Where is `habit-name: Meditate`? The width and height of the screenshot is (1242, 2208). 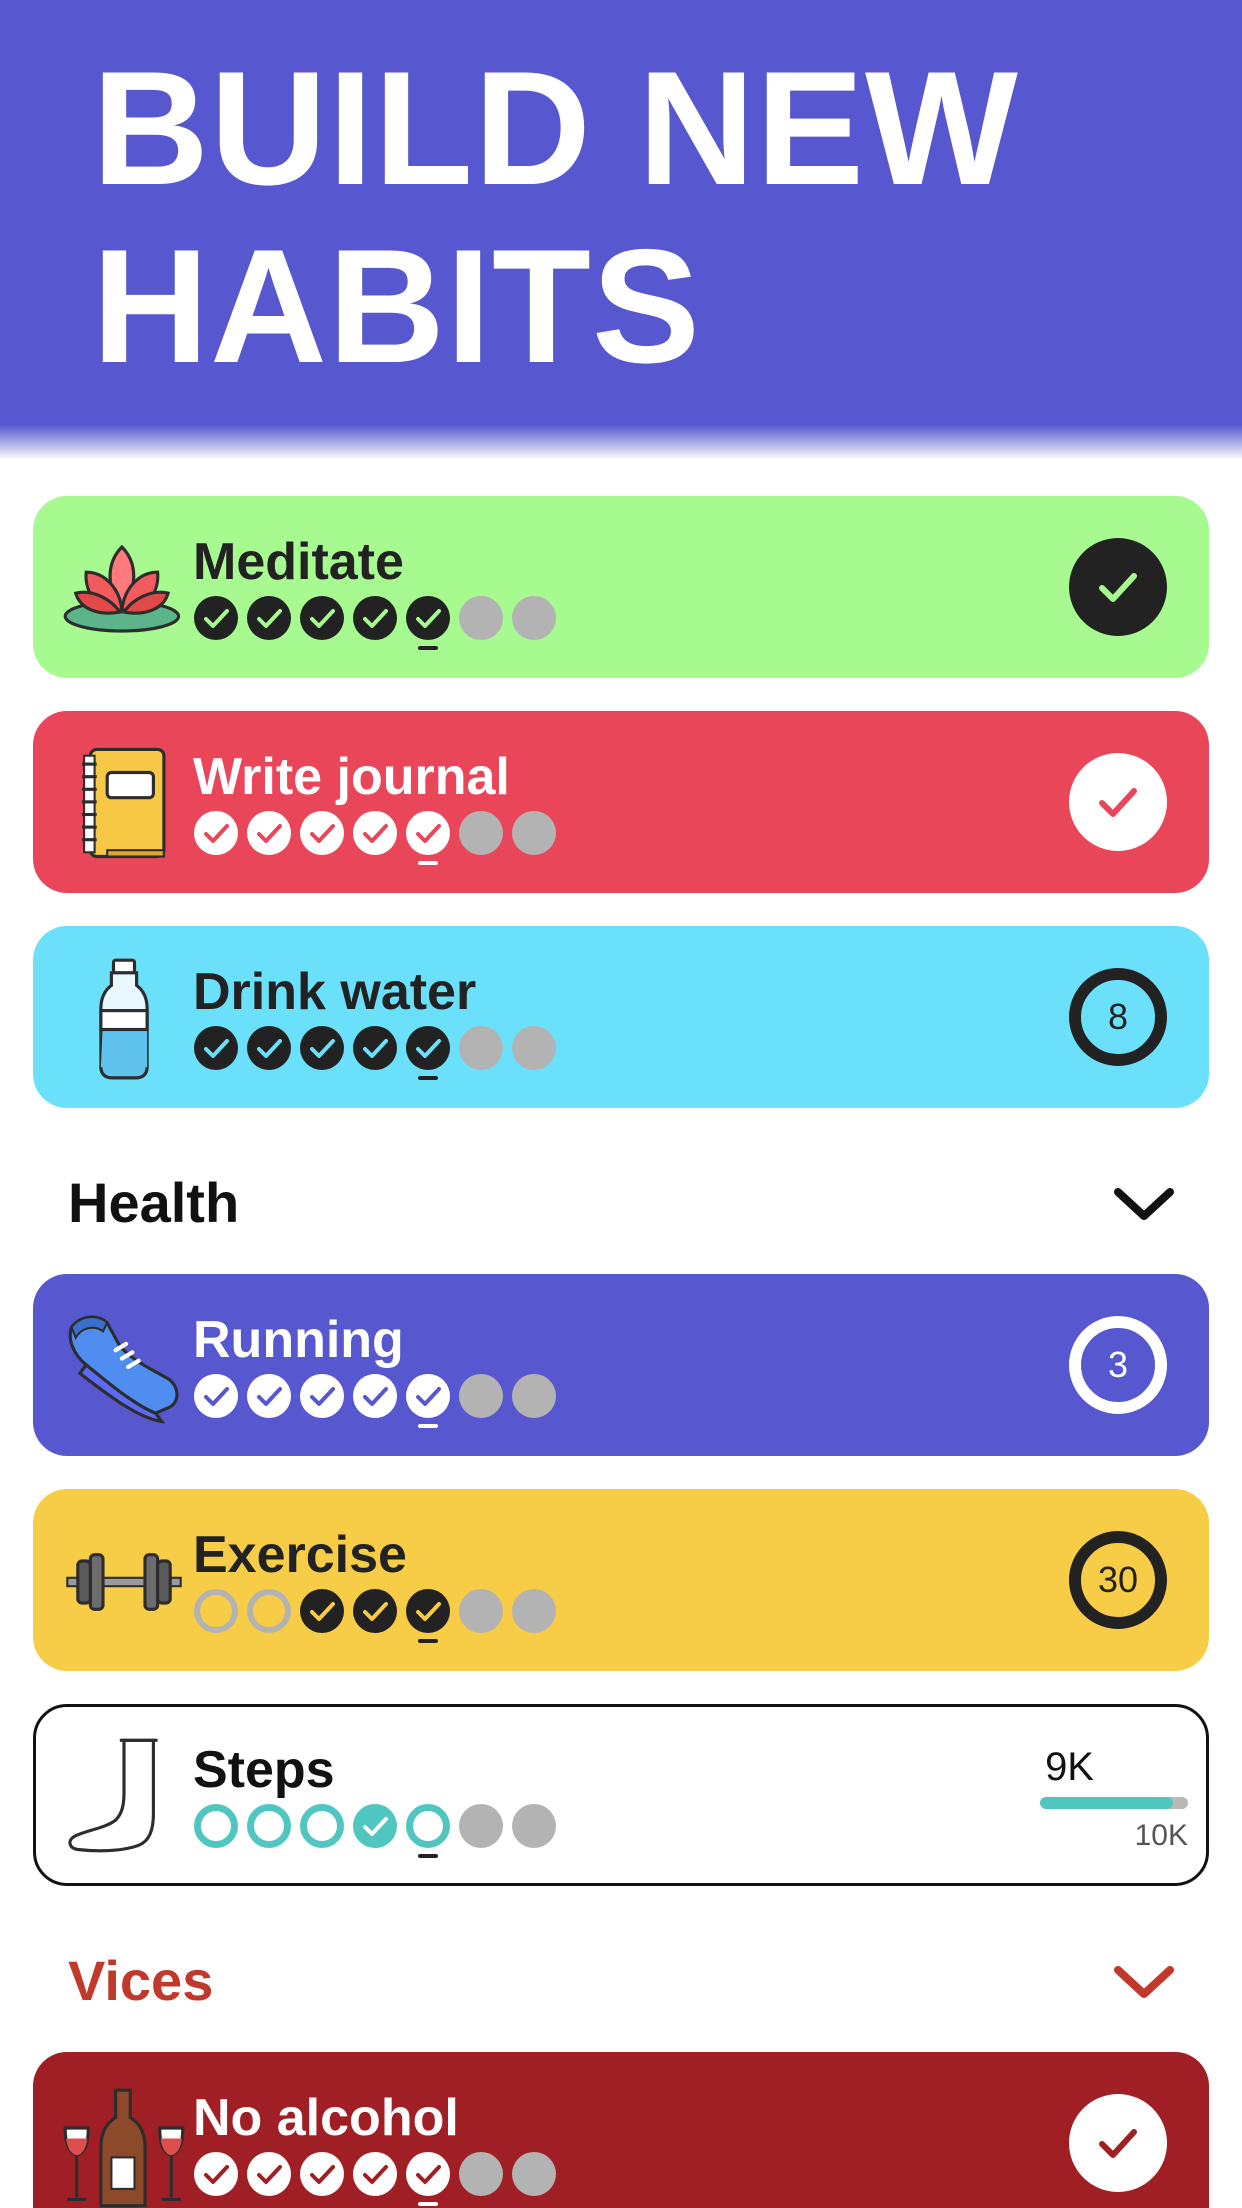
habit-name: Meditate is located at coordinates (298, 562).